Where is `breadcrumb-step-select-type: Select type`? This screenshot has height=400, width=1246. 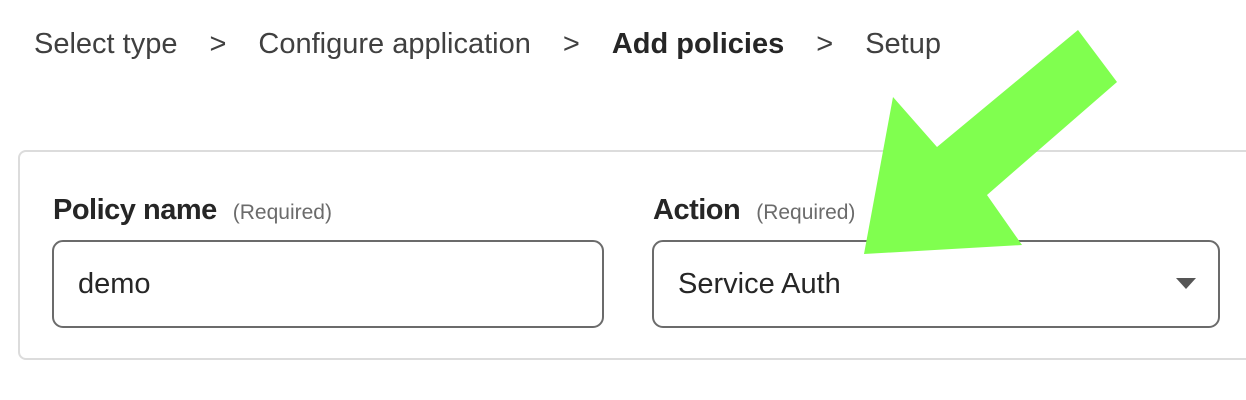
breadcrumb-step-select-type: Select type is located at coordinates (105, 44).